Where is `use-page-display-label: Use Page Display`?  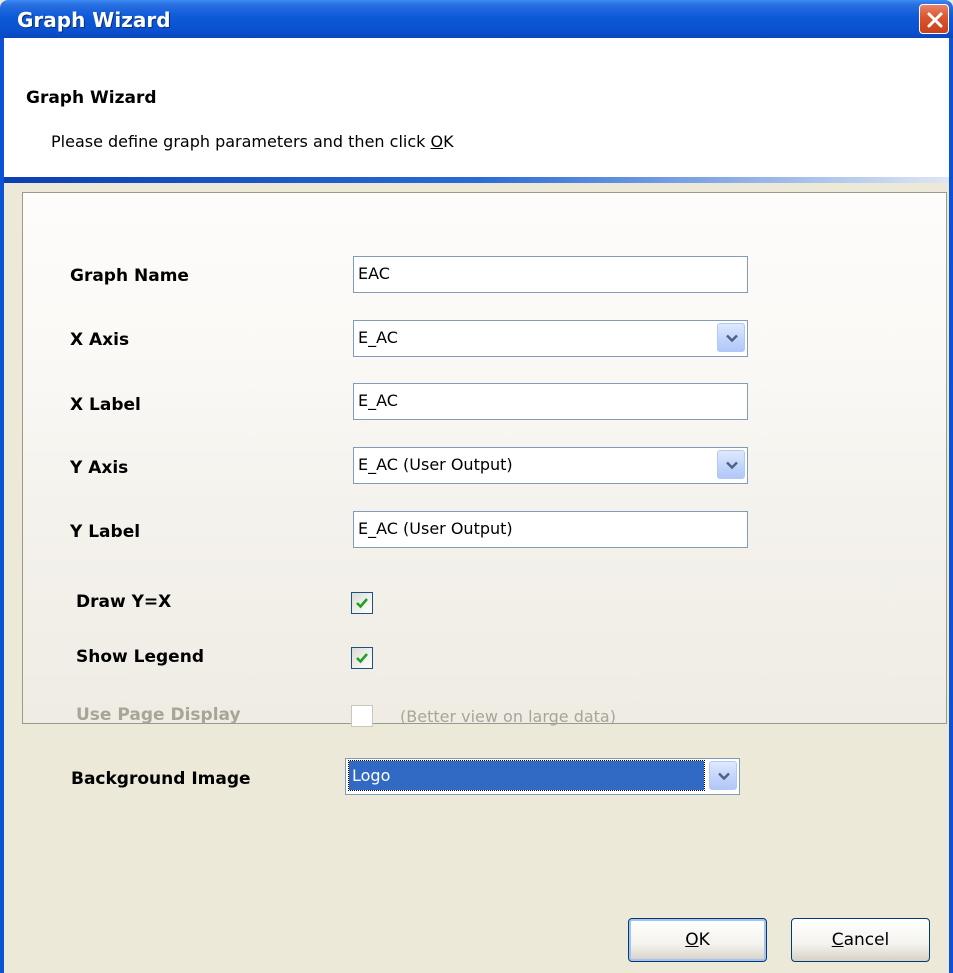
use-page-display-label: Use Page Display is located at coordinates (158, 715).